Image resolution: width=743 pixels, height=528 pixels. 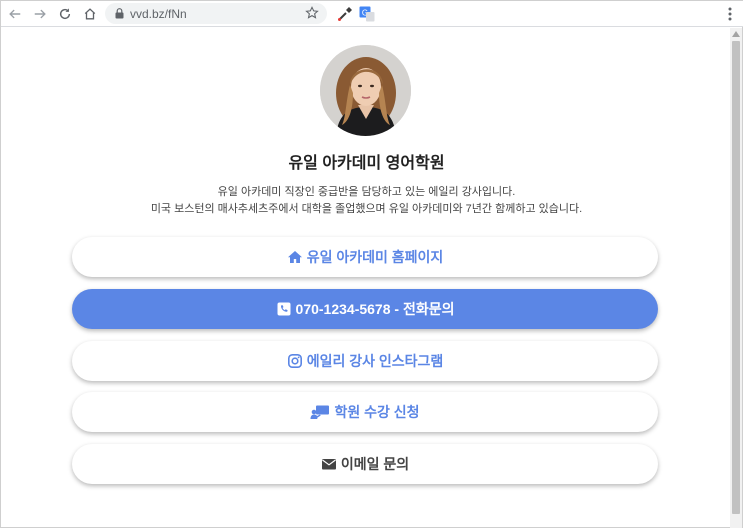 I want to click on homepage-link-button: 유일 아카데미 홈페이지, so click(x=365, y=257).